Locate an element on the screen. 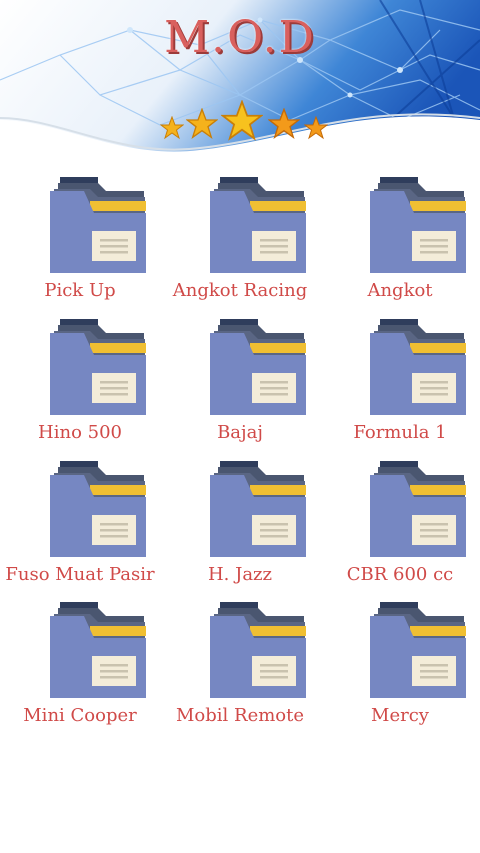 The width and height of the screenshot is (480, 853). folder-label: Angkot Racing is located at coordinates (240, 290).